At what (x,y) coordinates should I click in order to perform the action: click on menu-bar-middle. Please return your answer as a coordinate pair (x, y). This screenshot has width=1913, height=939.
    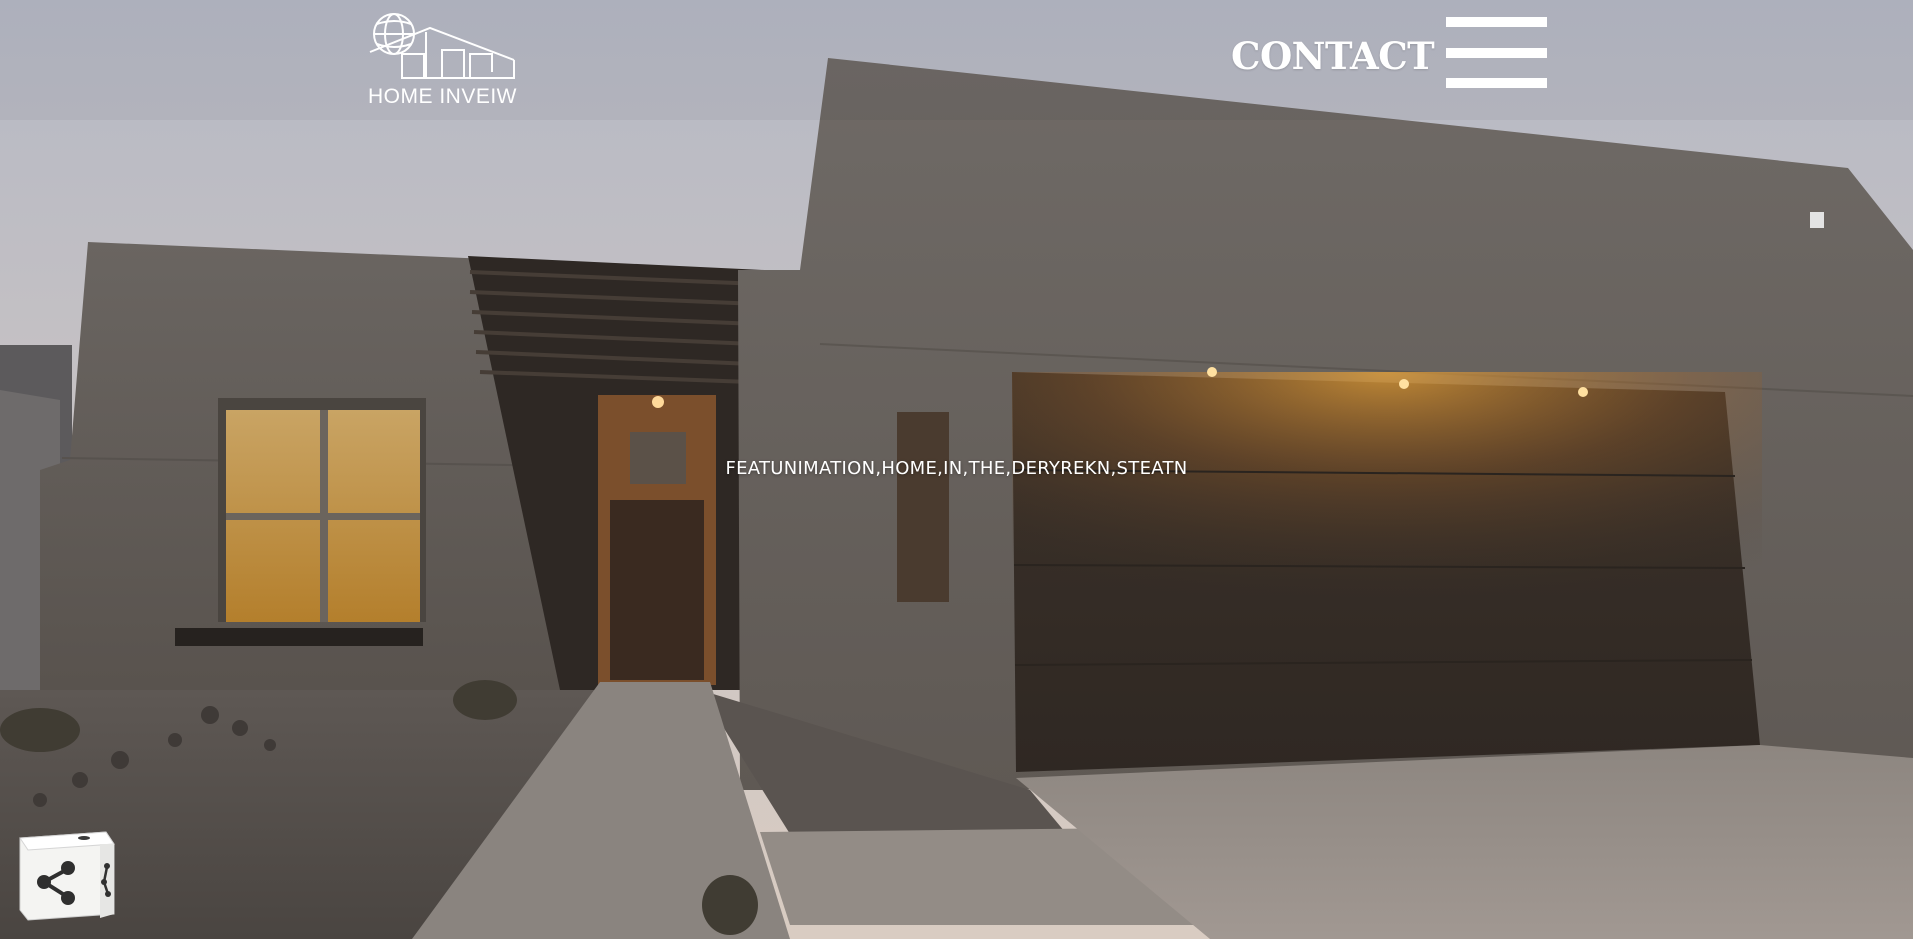
    Looking at the image, I should click on (1496, 53).